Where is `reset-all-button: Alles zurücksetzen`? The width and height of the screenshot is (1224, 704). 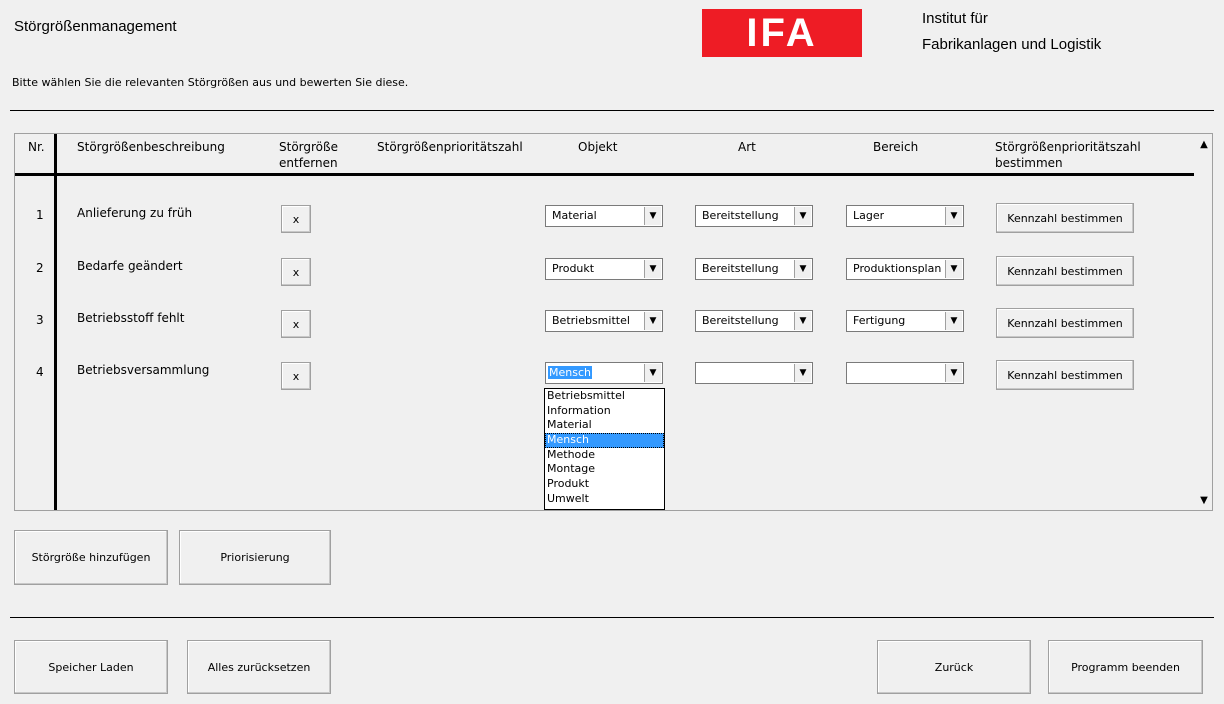
reset-all-button: Alles zurücksetzen is located at coordinates (259, 667).